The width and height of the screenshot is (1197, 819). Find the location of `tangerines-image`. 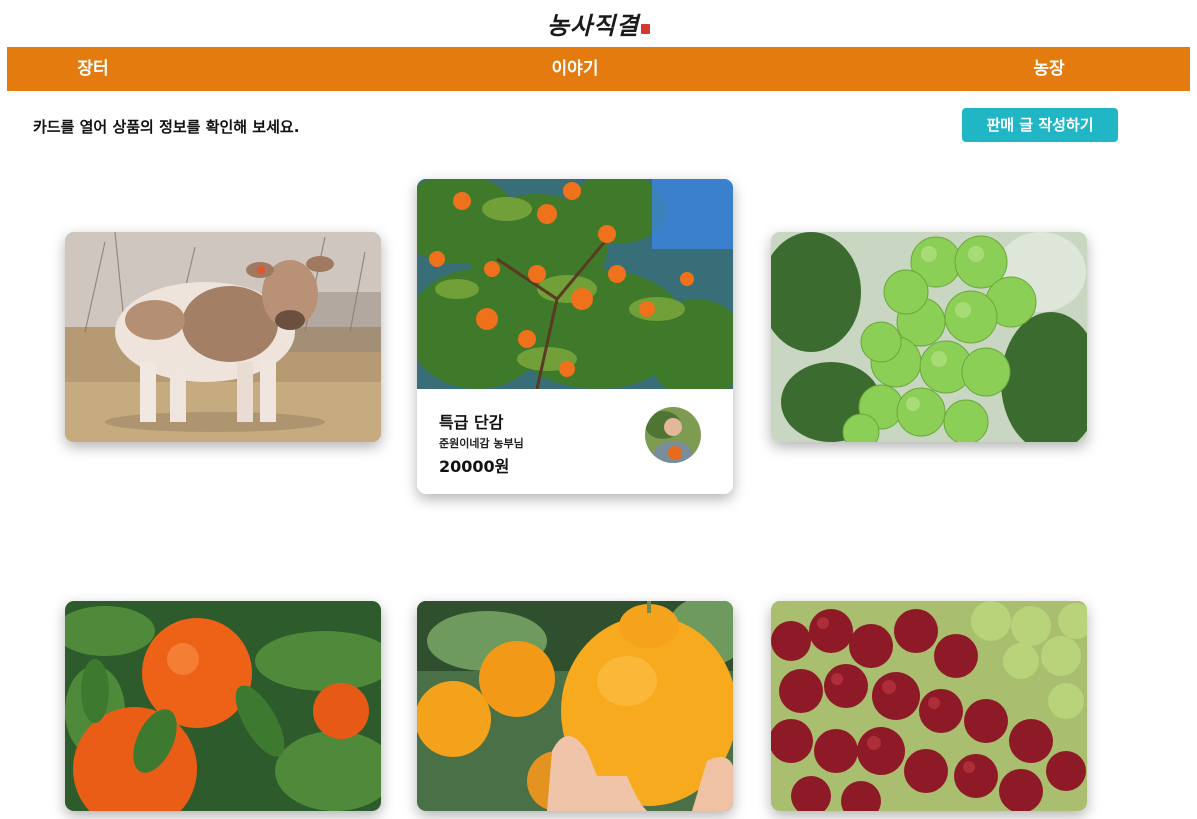

tangerines-image is located at coordinates (223, 706).